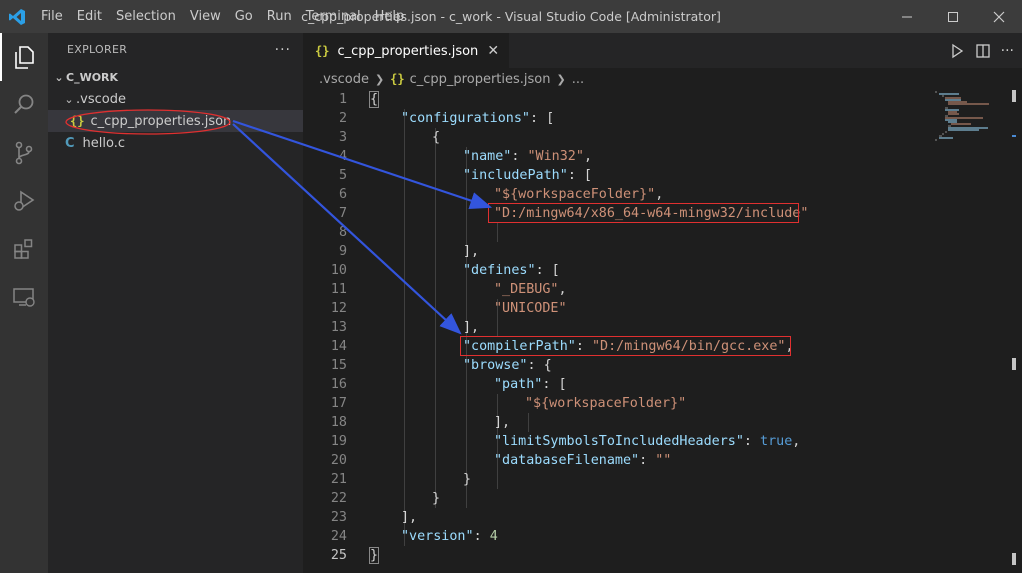  I want to click on json-string: "_DEBUG", so click(526, 289).